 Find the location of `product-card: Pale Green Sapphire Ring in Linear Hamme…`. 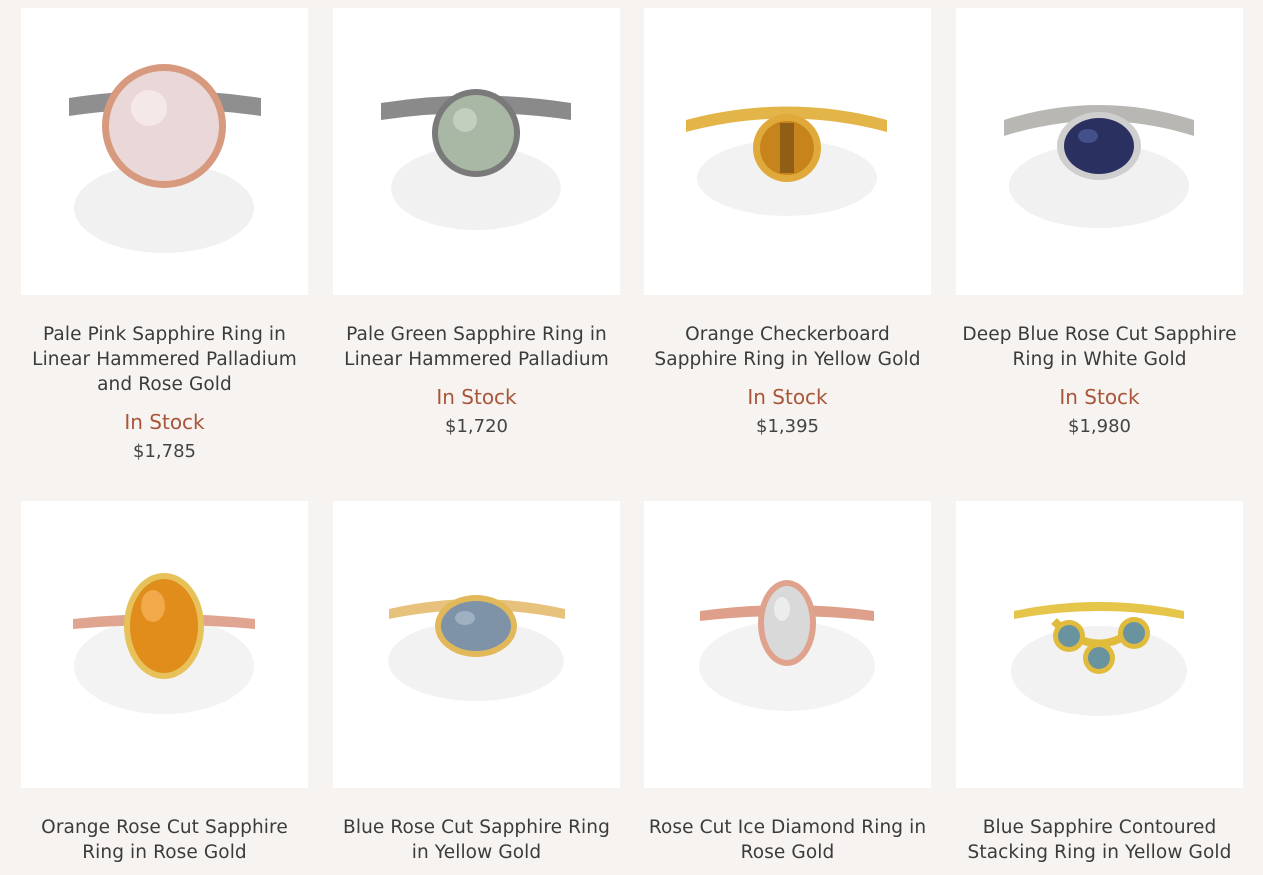

product-card: Pale Green Sapphire Ring in Linear Hamme… is located at coordinates (476, 223).